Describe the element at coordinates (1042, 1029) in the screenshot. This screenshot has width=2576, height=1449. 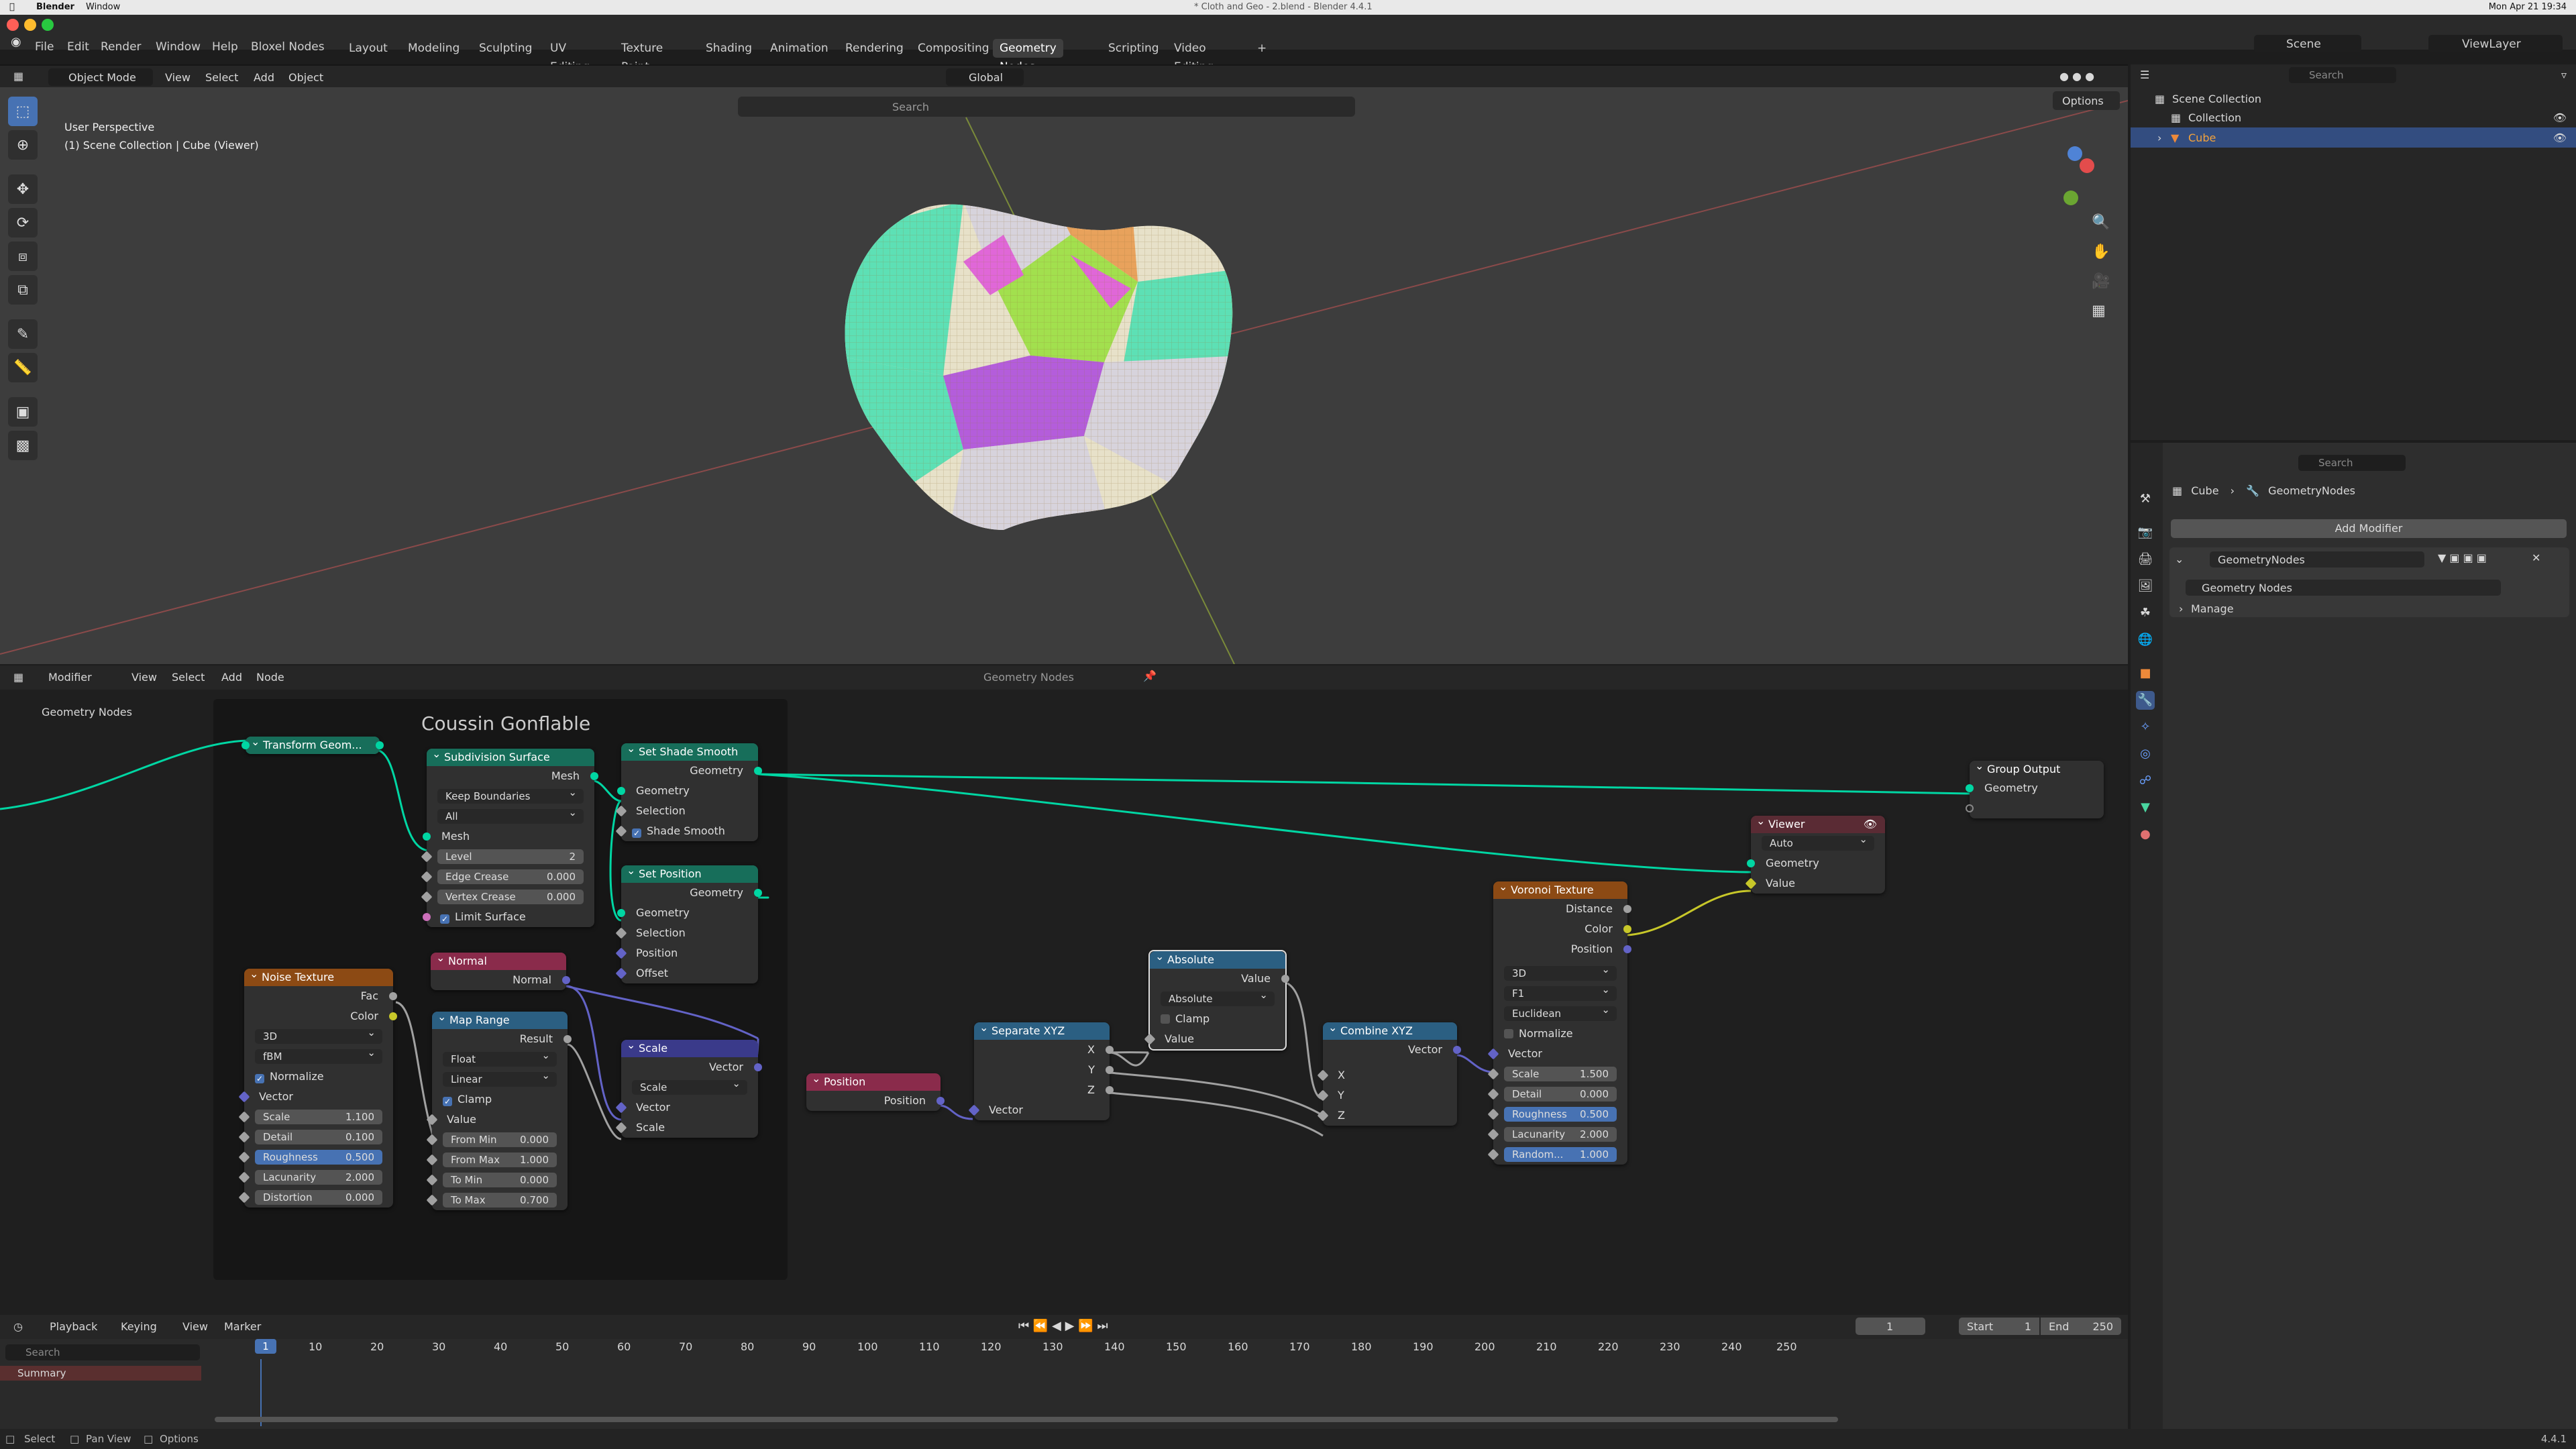
I see `separate-header: Separate XYZ` at that location.